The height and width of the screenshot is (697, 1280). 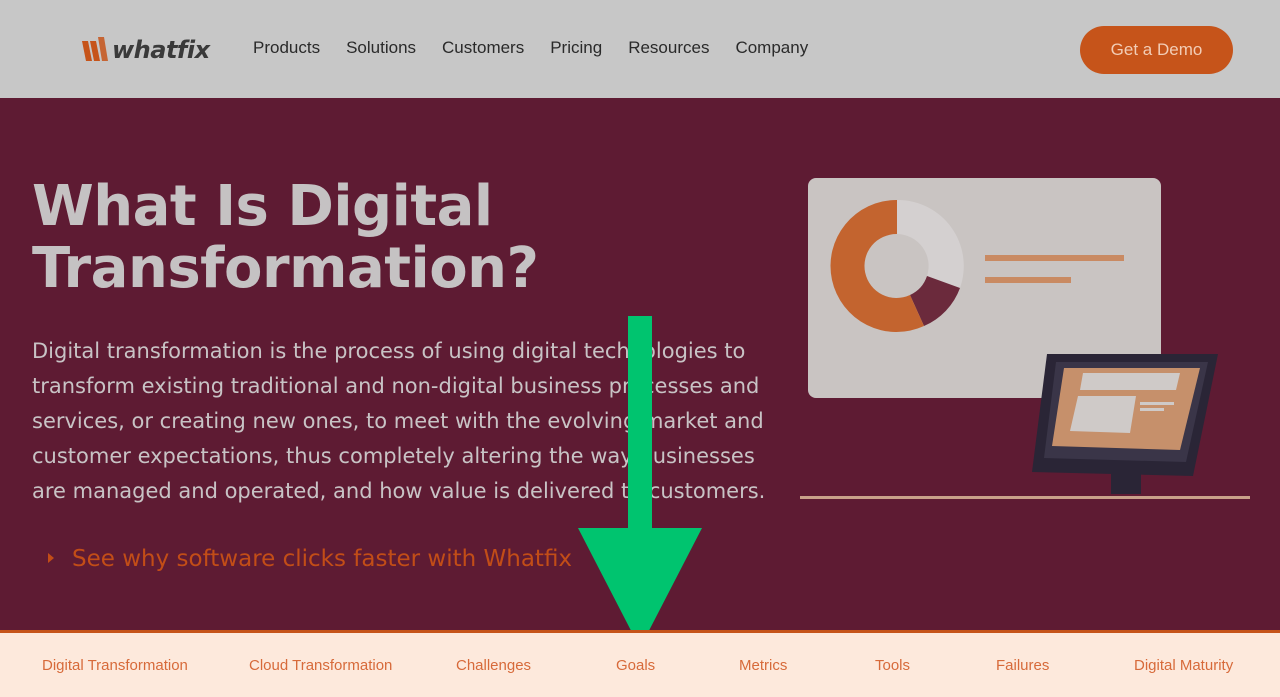 I want to click on monitor-icon, so click(x=1125, y=424).